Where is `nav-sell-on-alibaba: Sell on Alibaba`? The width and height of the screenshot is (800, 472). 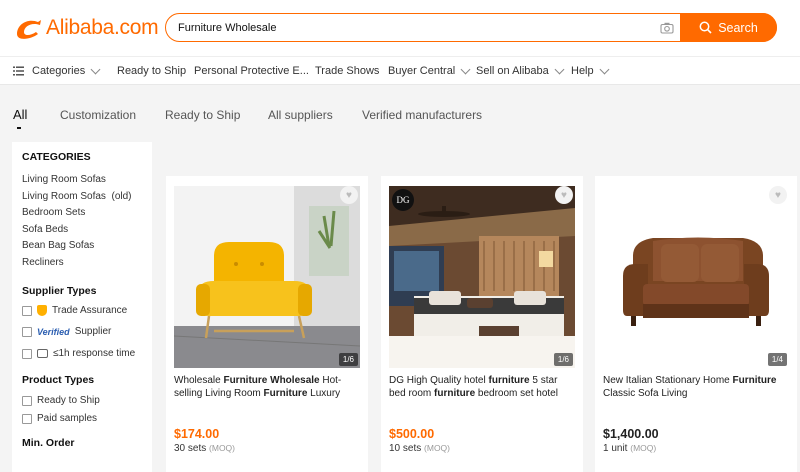
nav-sell-on-alibaba: Sell on Alibaba is located at coordinates (520, 70).